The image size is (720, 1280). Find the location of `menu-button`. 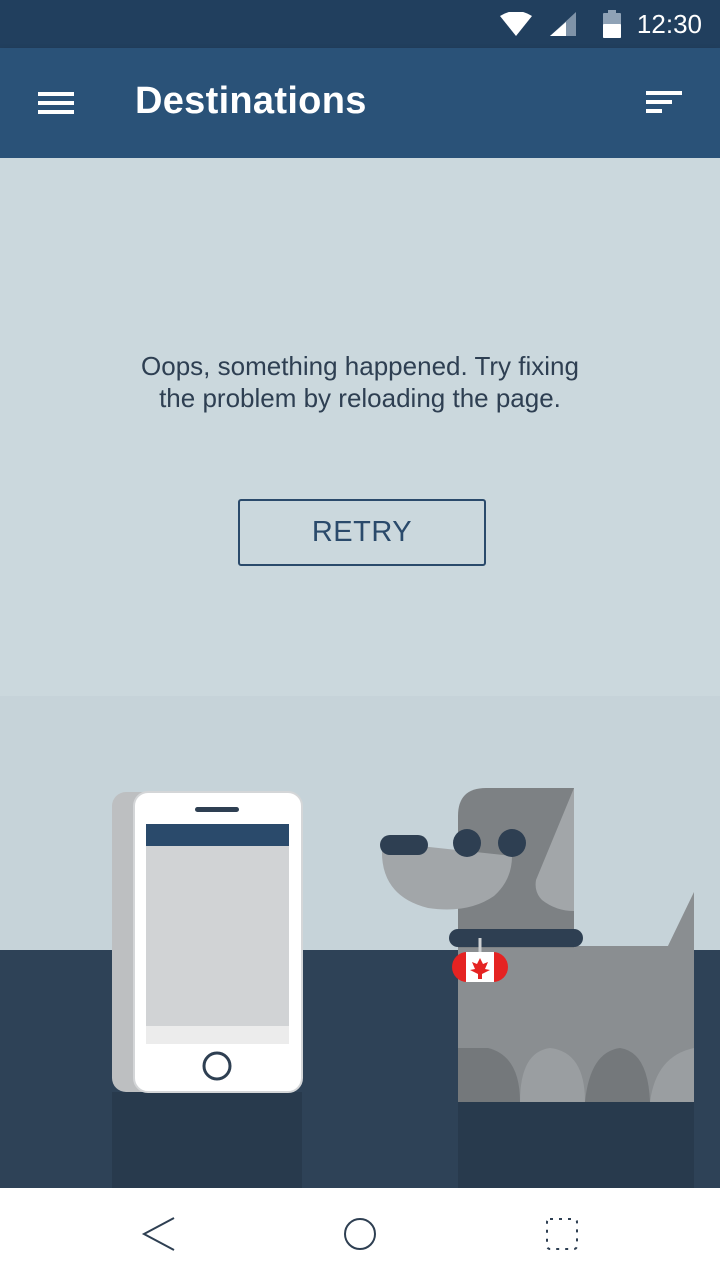

menu-button is located at coordinates (56, 104).